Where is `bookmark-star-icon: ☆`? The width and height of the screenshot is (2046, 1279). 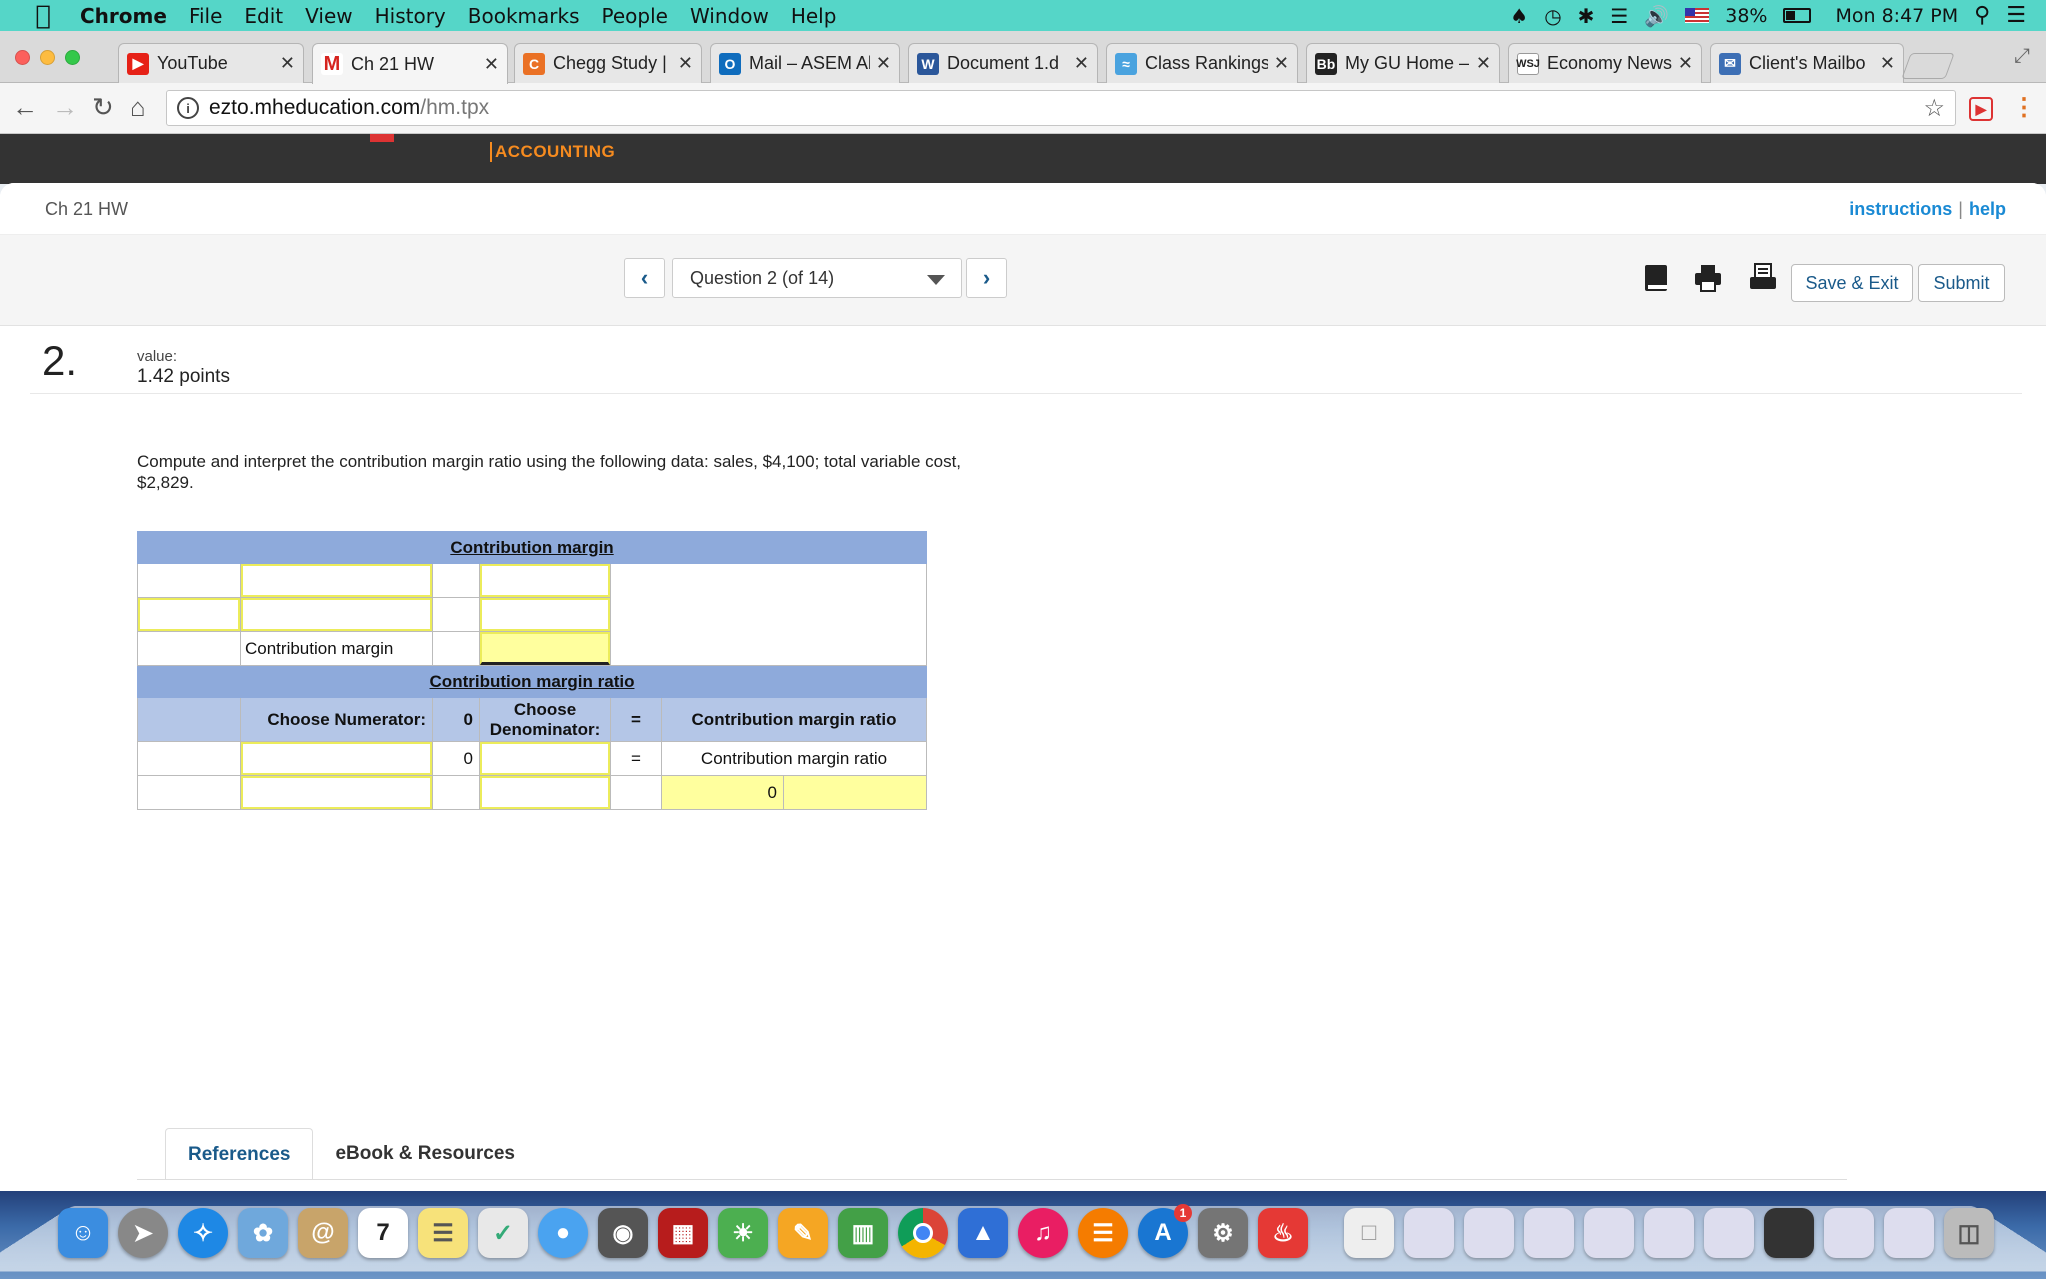 bookmark-star-icon: ☆ is located at coordinates (1934, 108).